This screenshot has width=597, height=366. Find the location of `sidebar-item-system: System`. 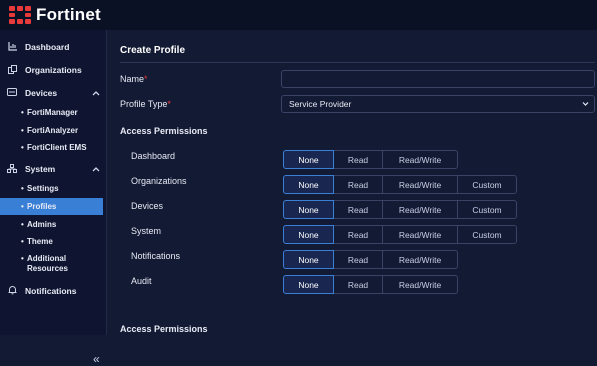

sidebar-item-system: System is located at coordinates (53, 169).